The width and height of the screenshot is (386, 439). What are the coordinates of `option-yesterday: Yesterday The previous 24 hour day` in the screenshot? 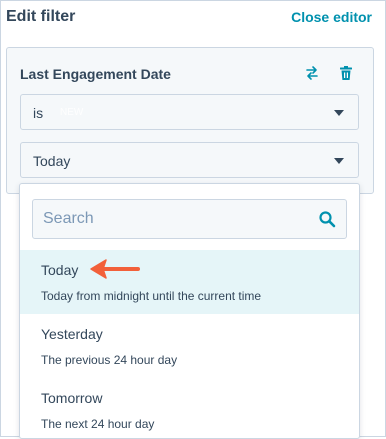 It's located at (189, 346).